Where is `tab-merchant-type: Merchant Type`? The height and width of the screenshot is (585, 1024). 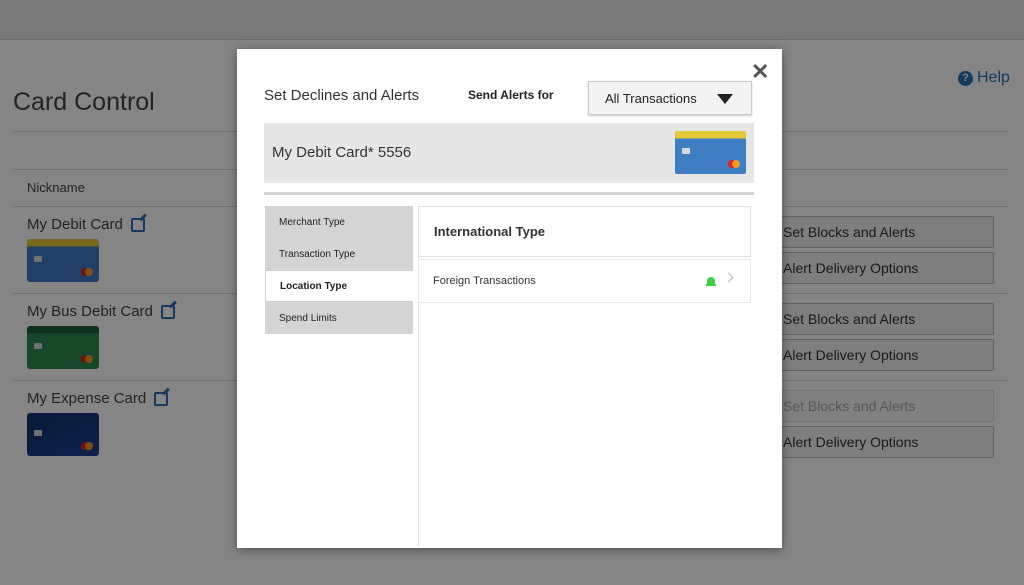 tab-merchant-type: Merchant Type is located at coordinates (339, 222).